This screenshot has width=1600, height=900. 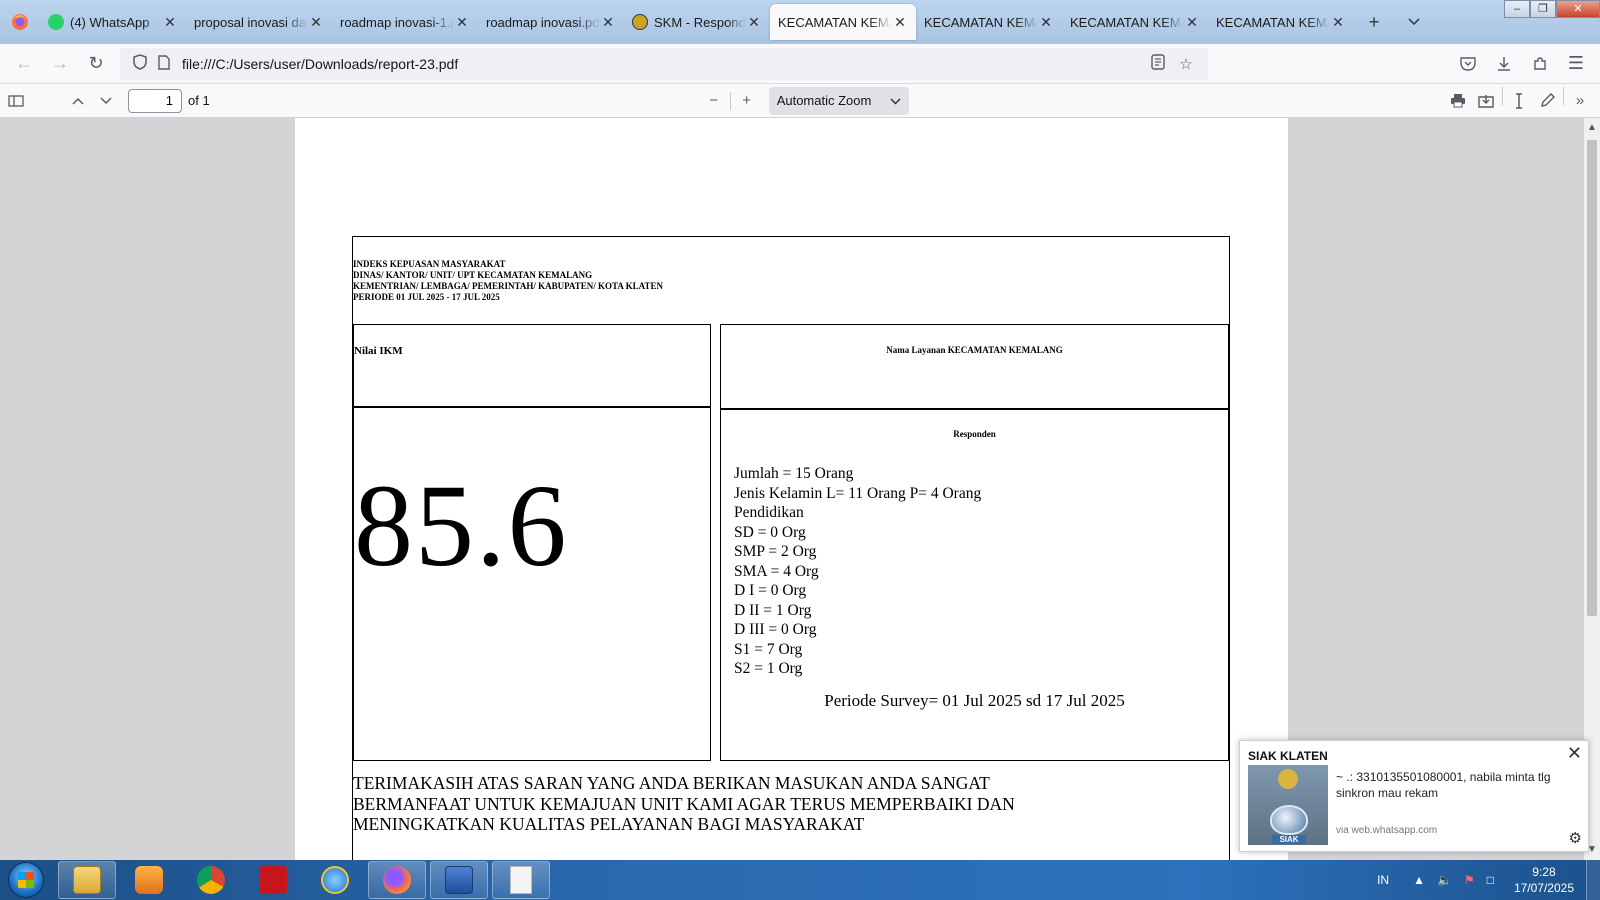 I want to click on tab-label: (4) WhatsApp, so click(x=110, y=22).